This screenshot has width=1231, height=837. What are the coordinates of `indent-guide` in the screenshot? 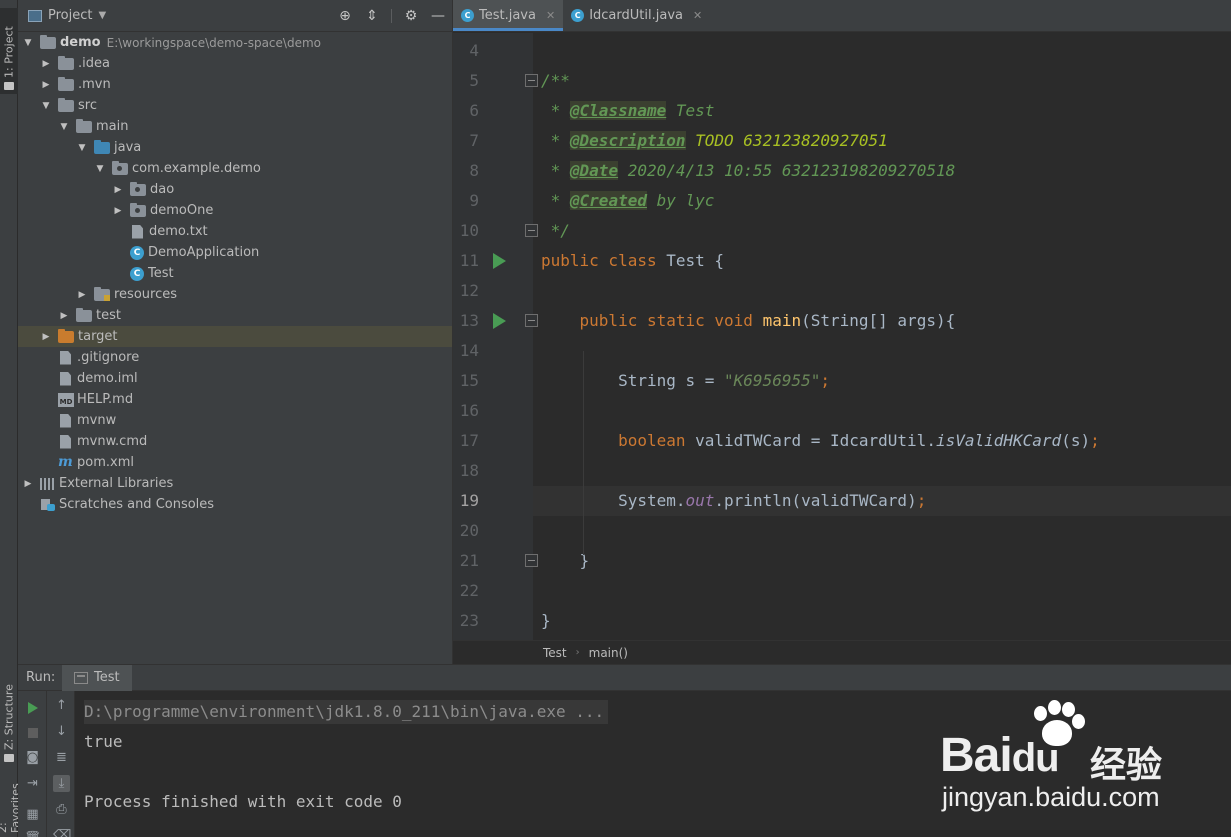 It's located at (583, 453).